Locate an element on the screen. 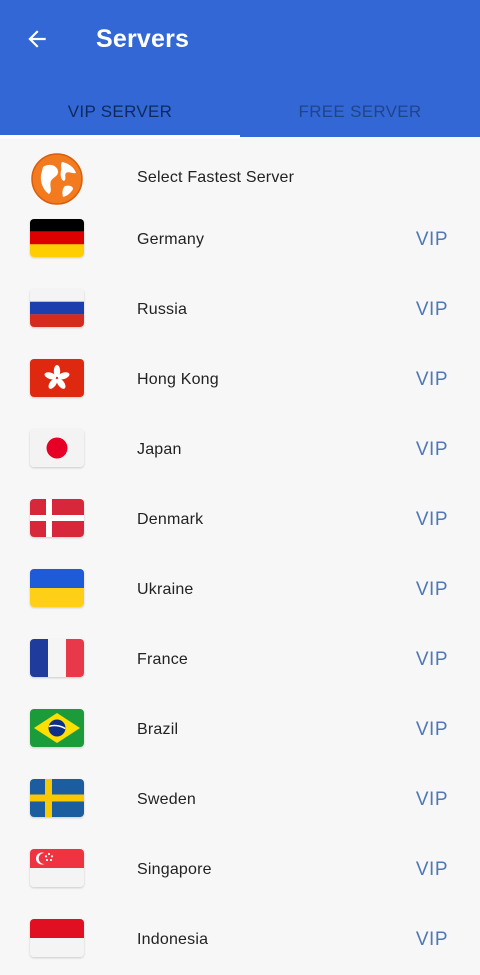  tab-label: FREE SERVER is located at coordinates (360, 111).